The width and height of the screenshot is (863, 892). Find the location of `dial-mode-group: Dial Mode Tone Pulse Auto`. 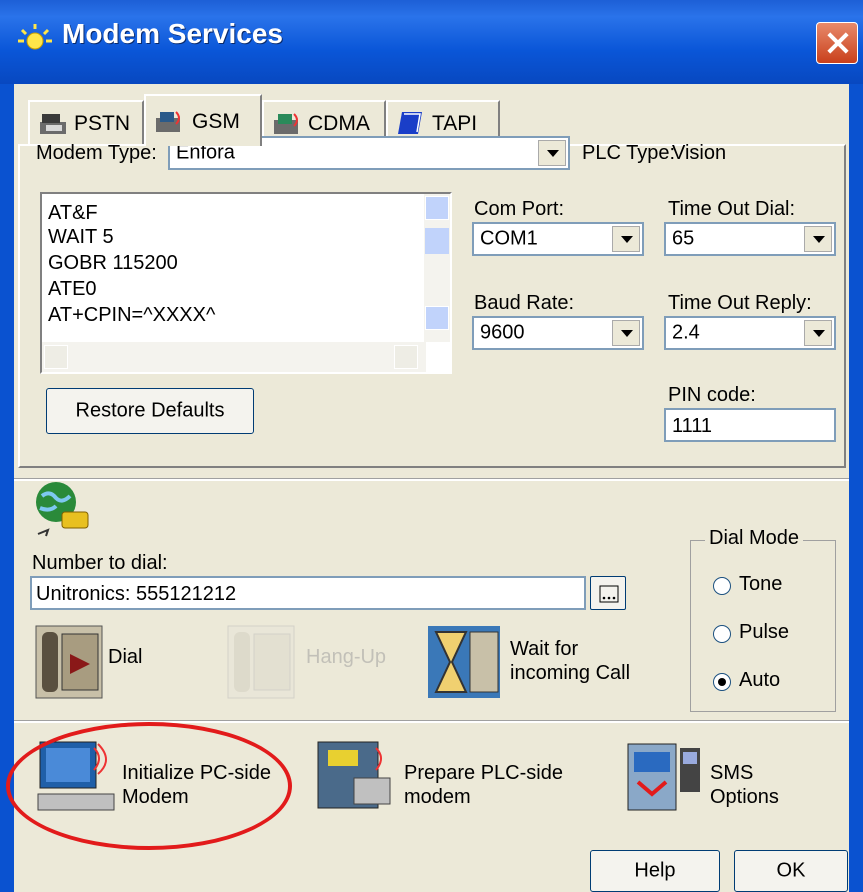

dial-mode-group: Dial Mode Tone Pulse Auto is located at coordinates (763, 619).